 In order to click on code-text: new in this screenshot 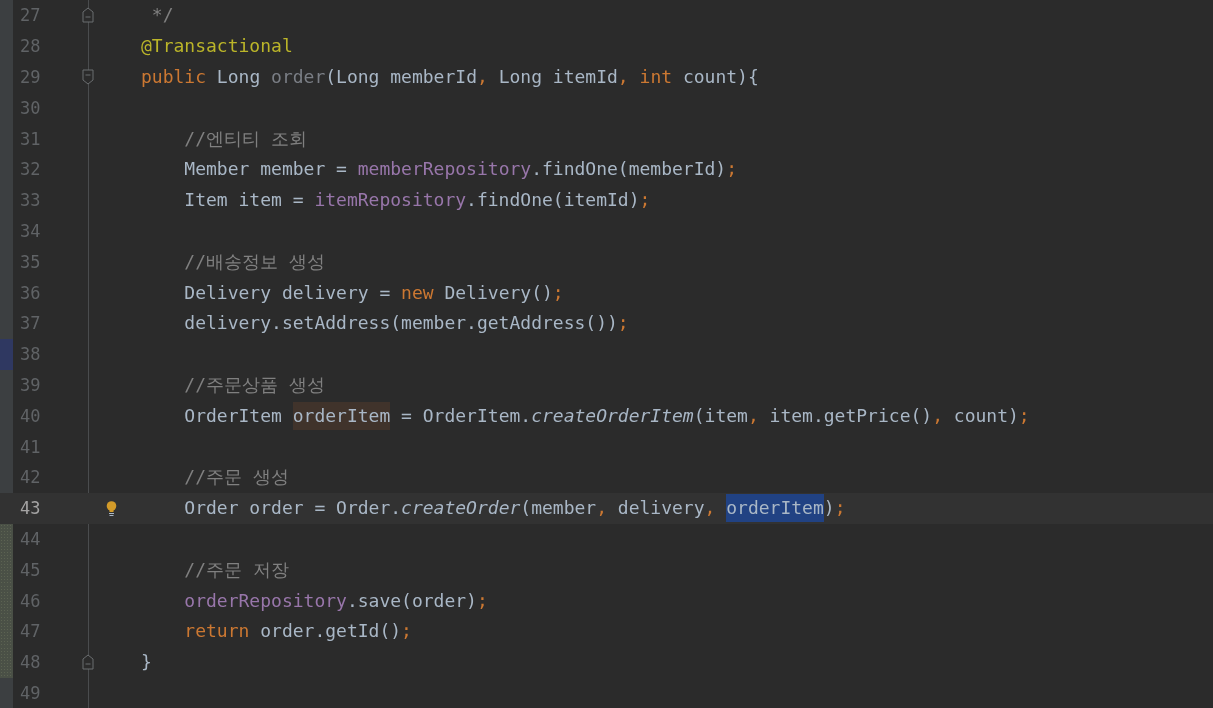, I will do `click(417, 292)`.